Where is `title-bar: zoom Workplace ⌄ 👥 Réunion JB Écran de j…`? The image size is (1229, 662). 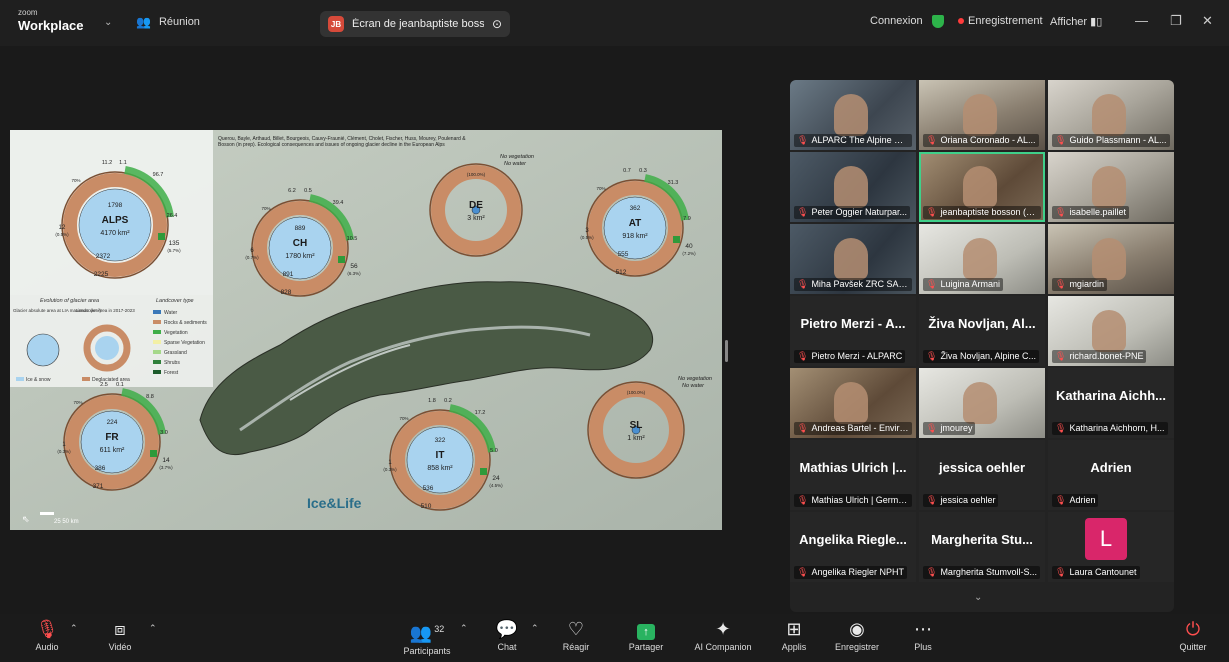
title-bar: zoom Workplace ⌄ 👥 Réunion JB Écran de j… is located at coordinates (614, 23).